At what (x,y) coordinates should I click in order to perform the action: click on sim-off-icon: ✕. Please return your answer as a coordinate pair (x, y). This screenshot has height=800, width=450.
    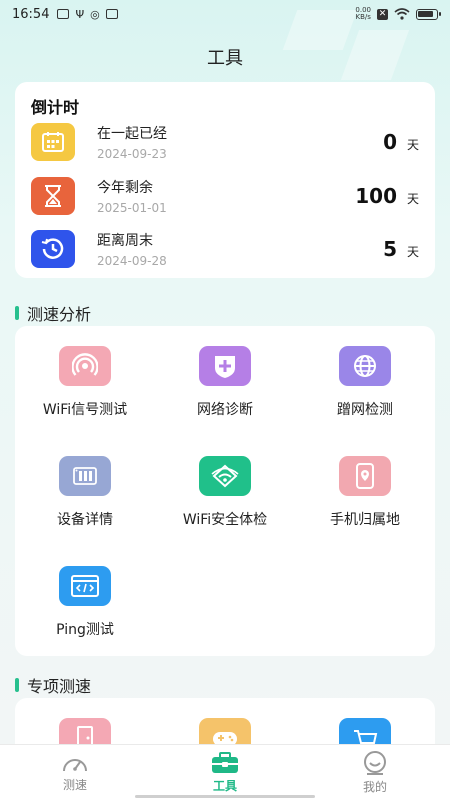
    Looking at the image, I should click on (382, 14).